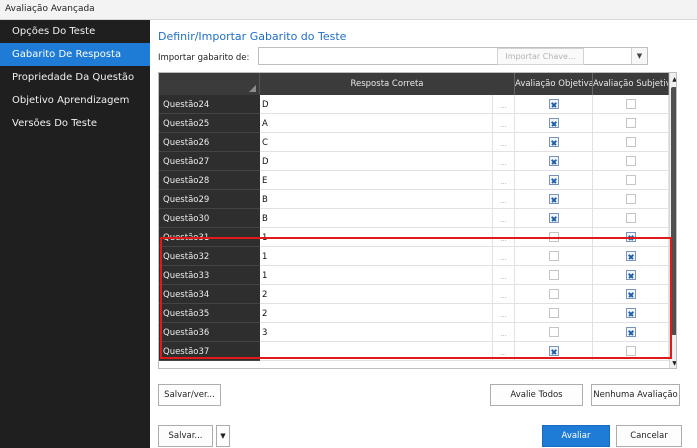  I want to click on answer-cell: C, so click(376, 142).